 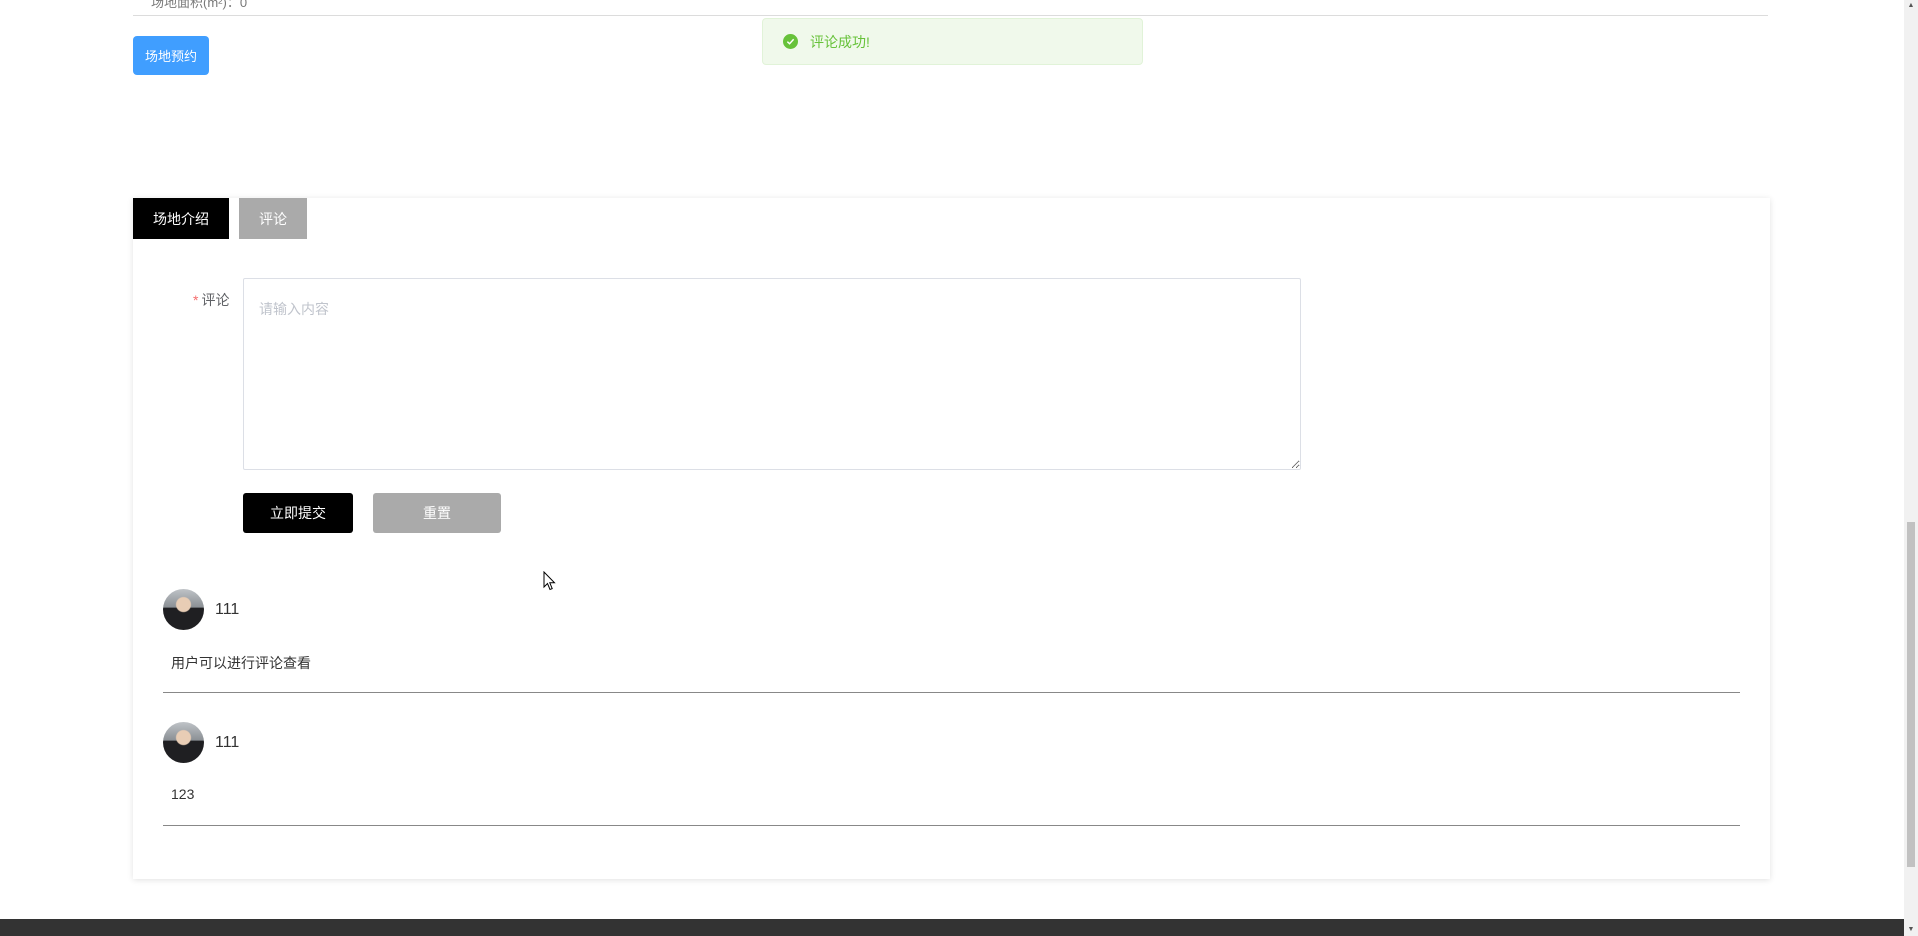 I want to click on comment-content: 用户可以进行评论查看, so click(x=241, y=663).